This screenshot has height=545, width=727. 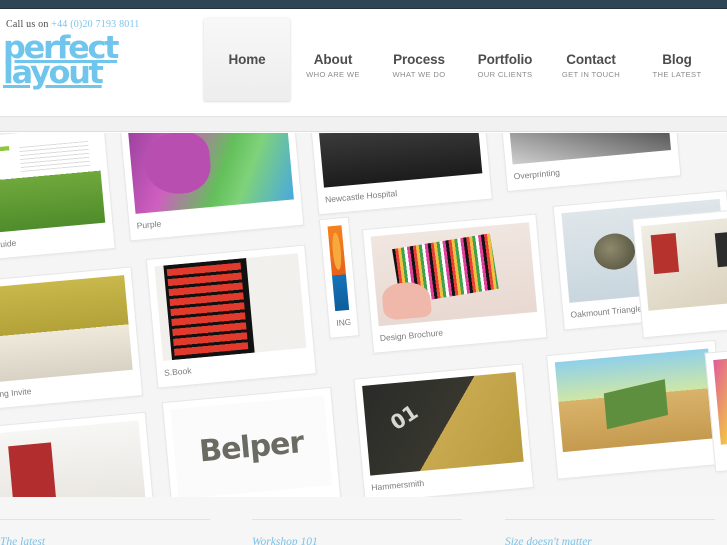 I want to click on nav-item-label: Process, so click(x=419, y=59).